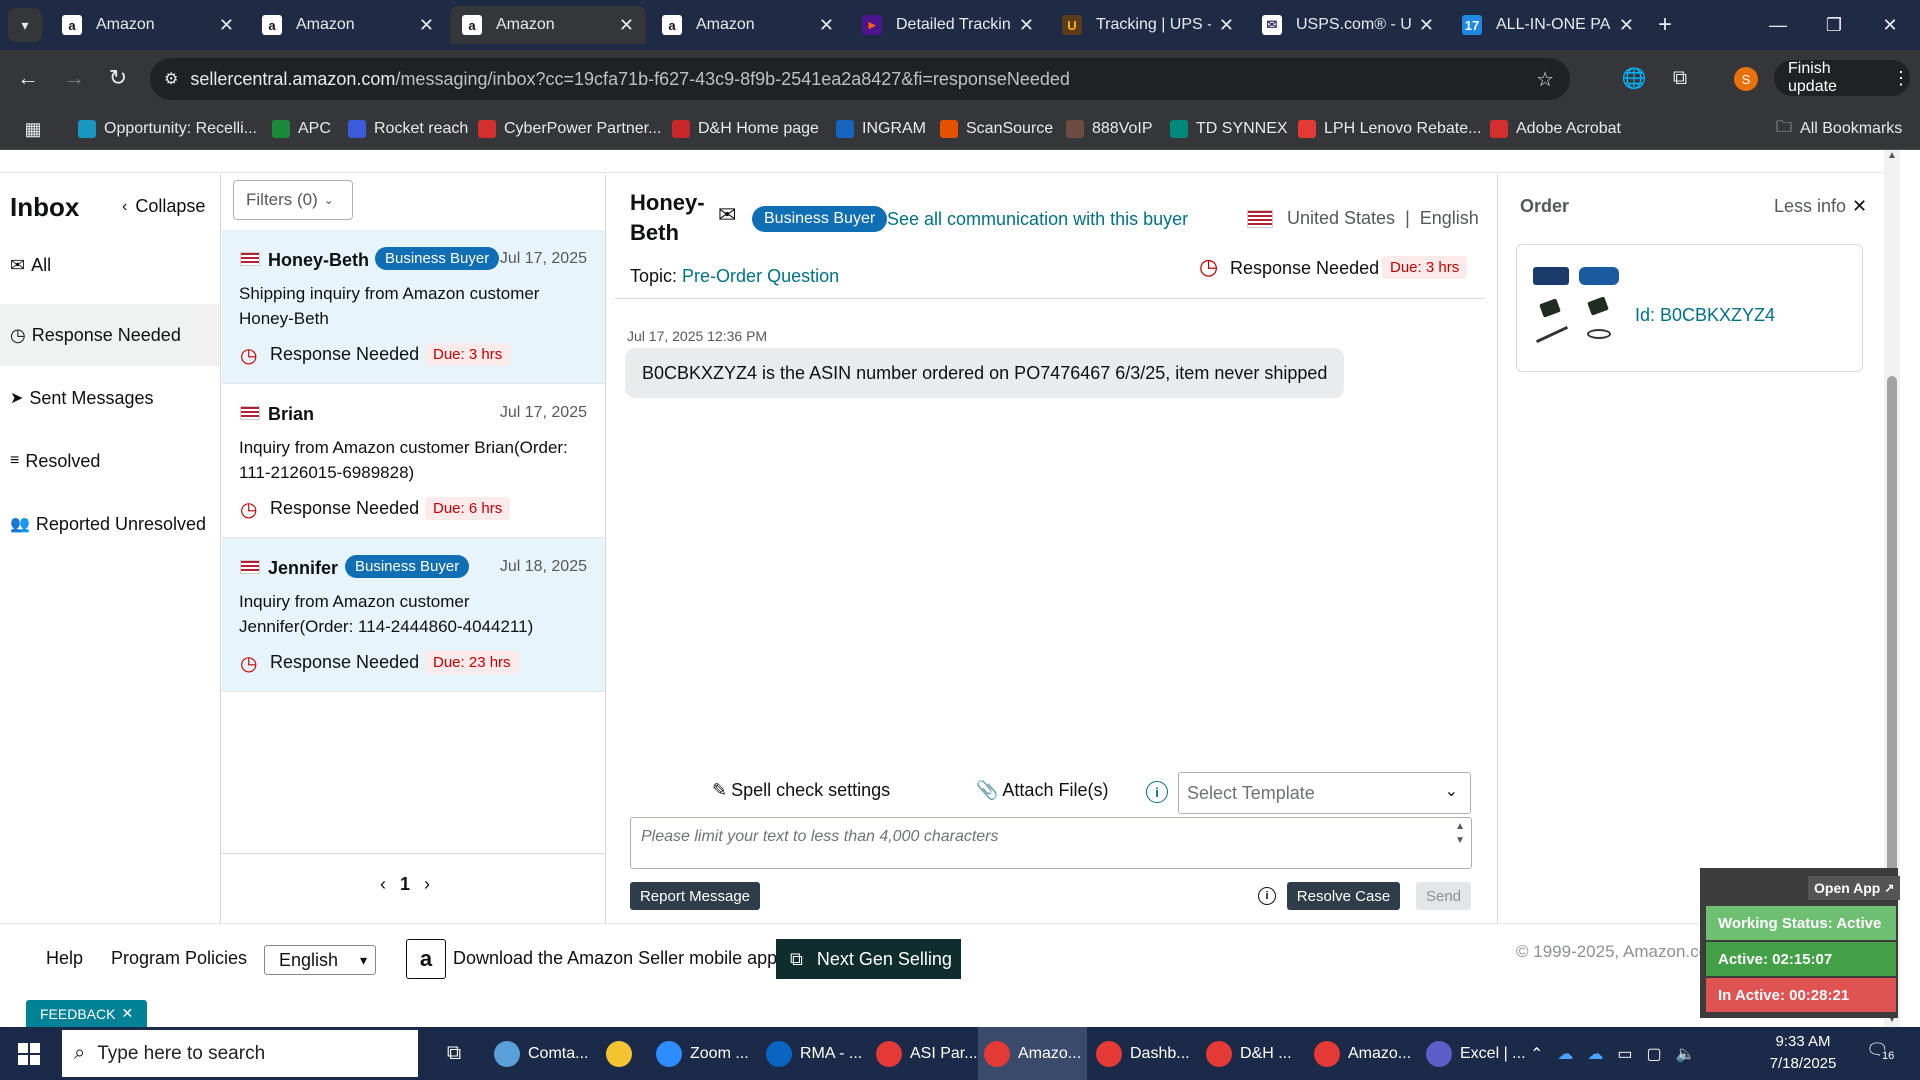 This screenshot has height=1080, width=1920. What do you see at coordinates (29, 1053) in the screenshot?
I see `windows-start-button` at bounding box center [29, 1053].